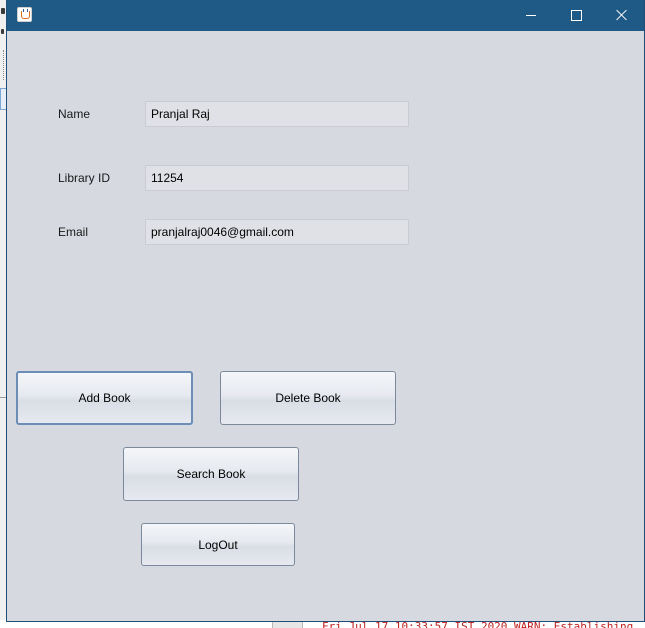 The image size is (645, 628). I want to click on background-dotted-line, so click(4, 65).